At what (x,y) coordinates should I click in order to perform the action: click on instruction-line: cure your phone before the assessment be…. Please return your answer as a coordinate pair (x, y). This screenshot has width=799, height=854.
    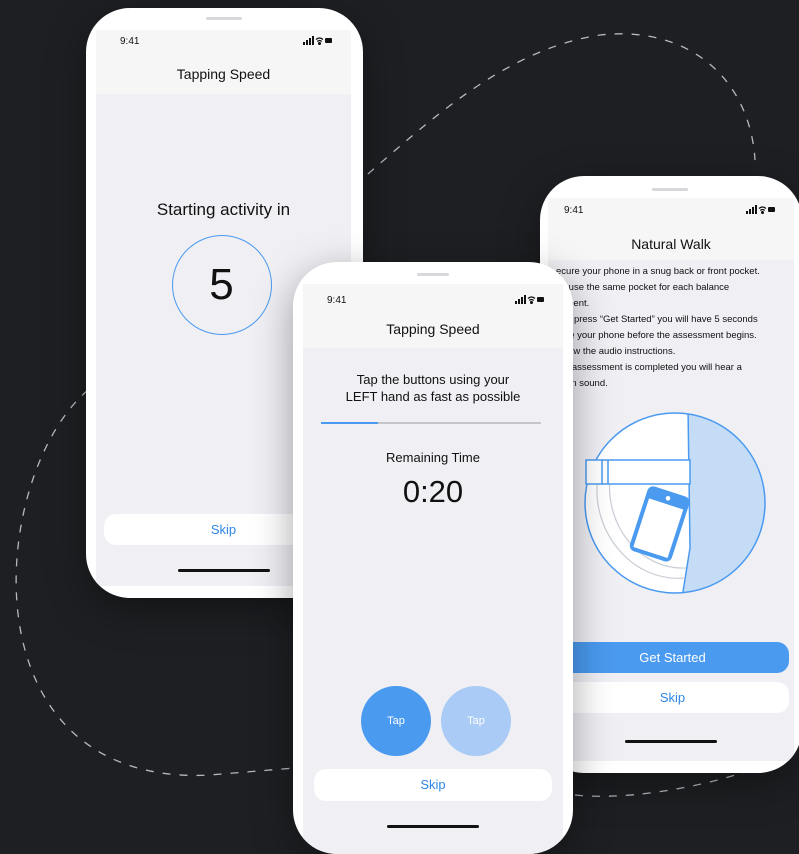
    Looking at the image, I should click on (656, 335).